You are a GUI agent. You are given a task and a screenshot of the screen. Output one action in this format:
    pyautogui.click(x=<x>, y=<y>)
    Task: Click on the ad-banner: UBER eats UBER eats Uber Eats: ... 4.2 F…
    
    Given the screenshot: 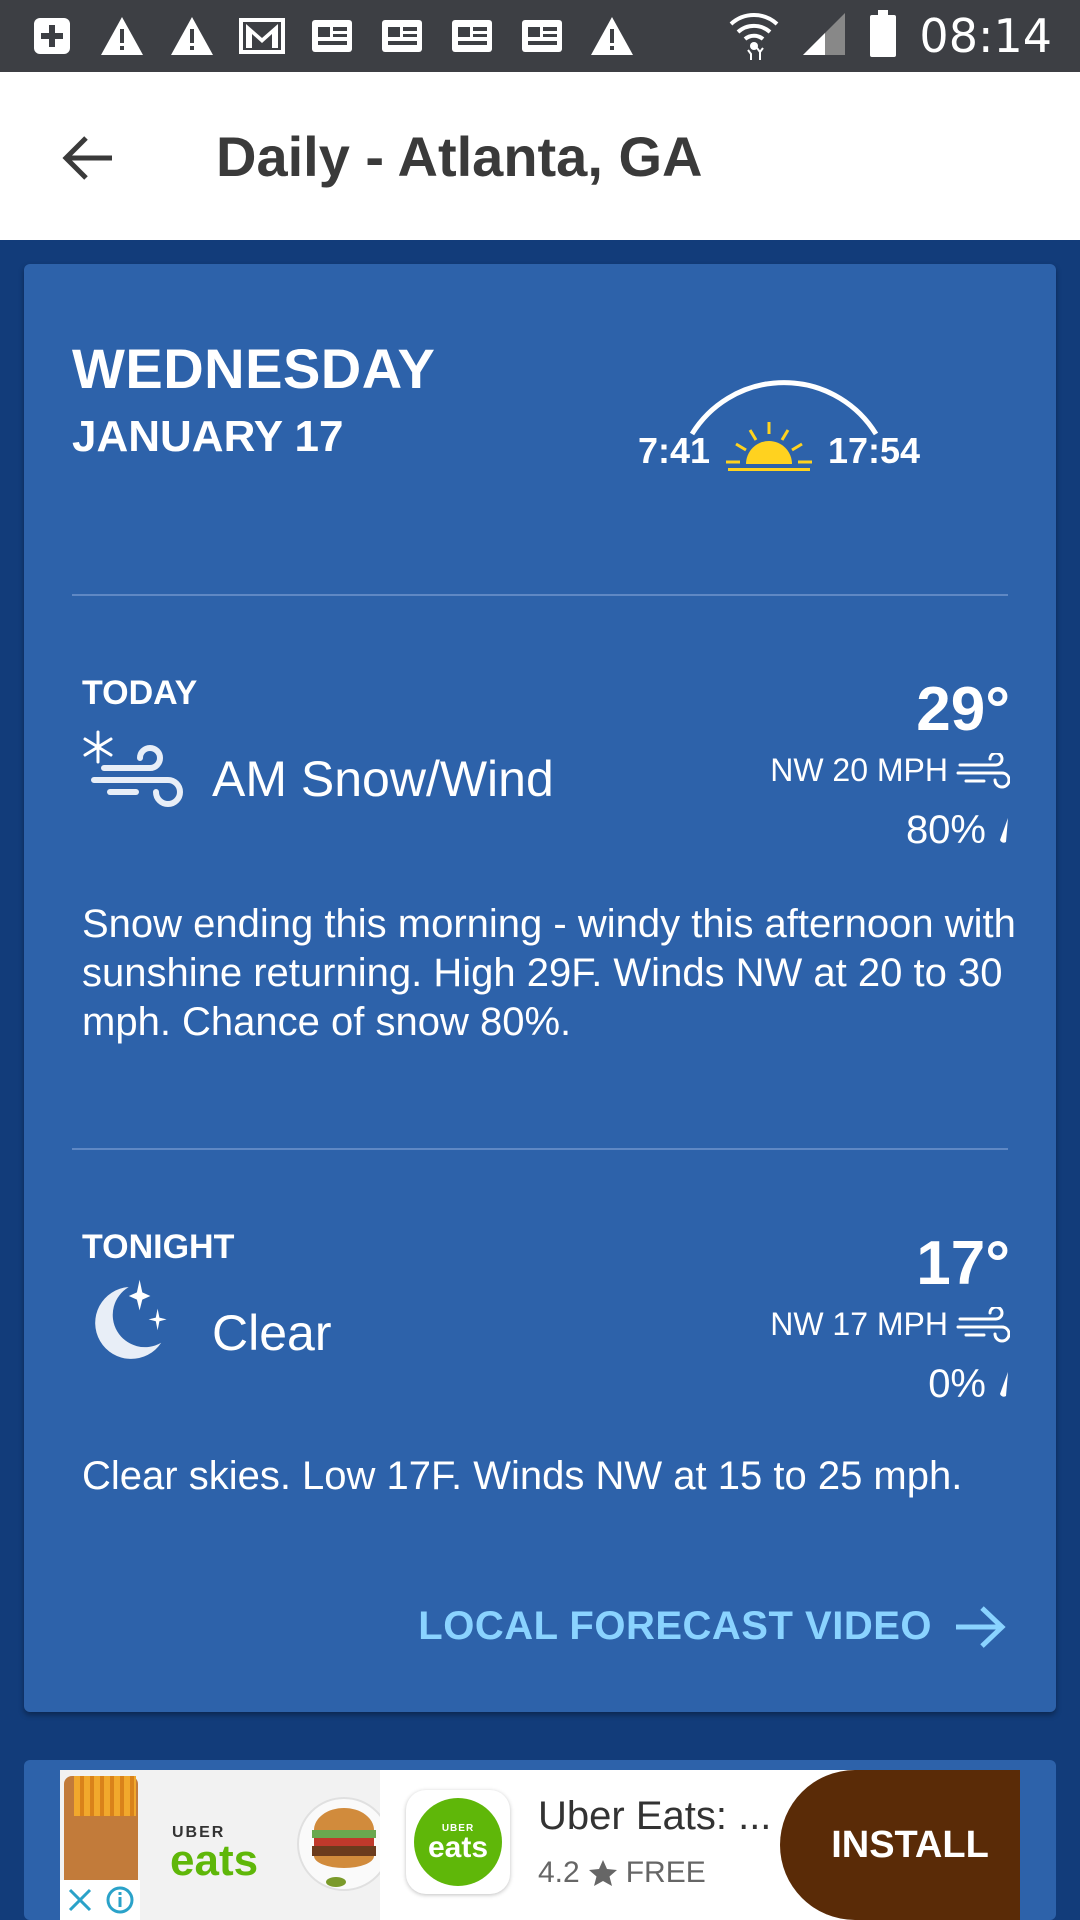 What is the action you would take?
    pyautogui.click(x=540, y=1845)
    